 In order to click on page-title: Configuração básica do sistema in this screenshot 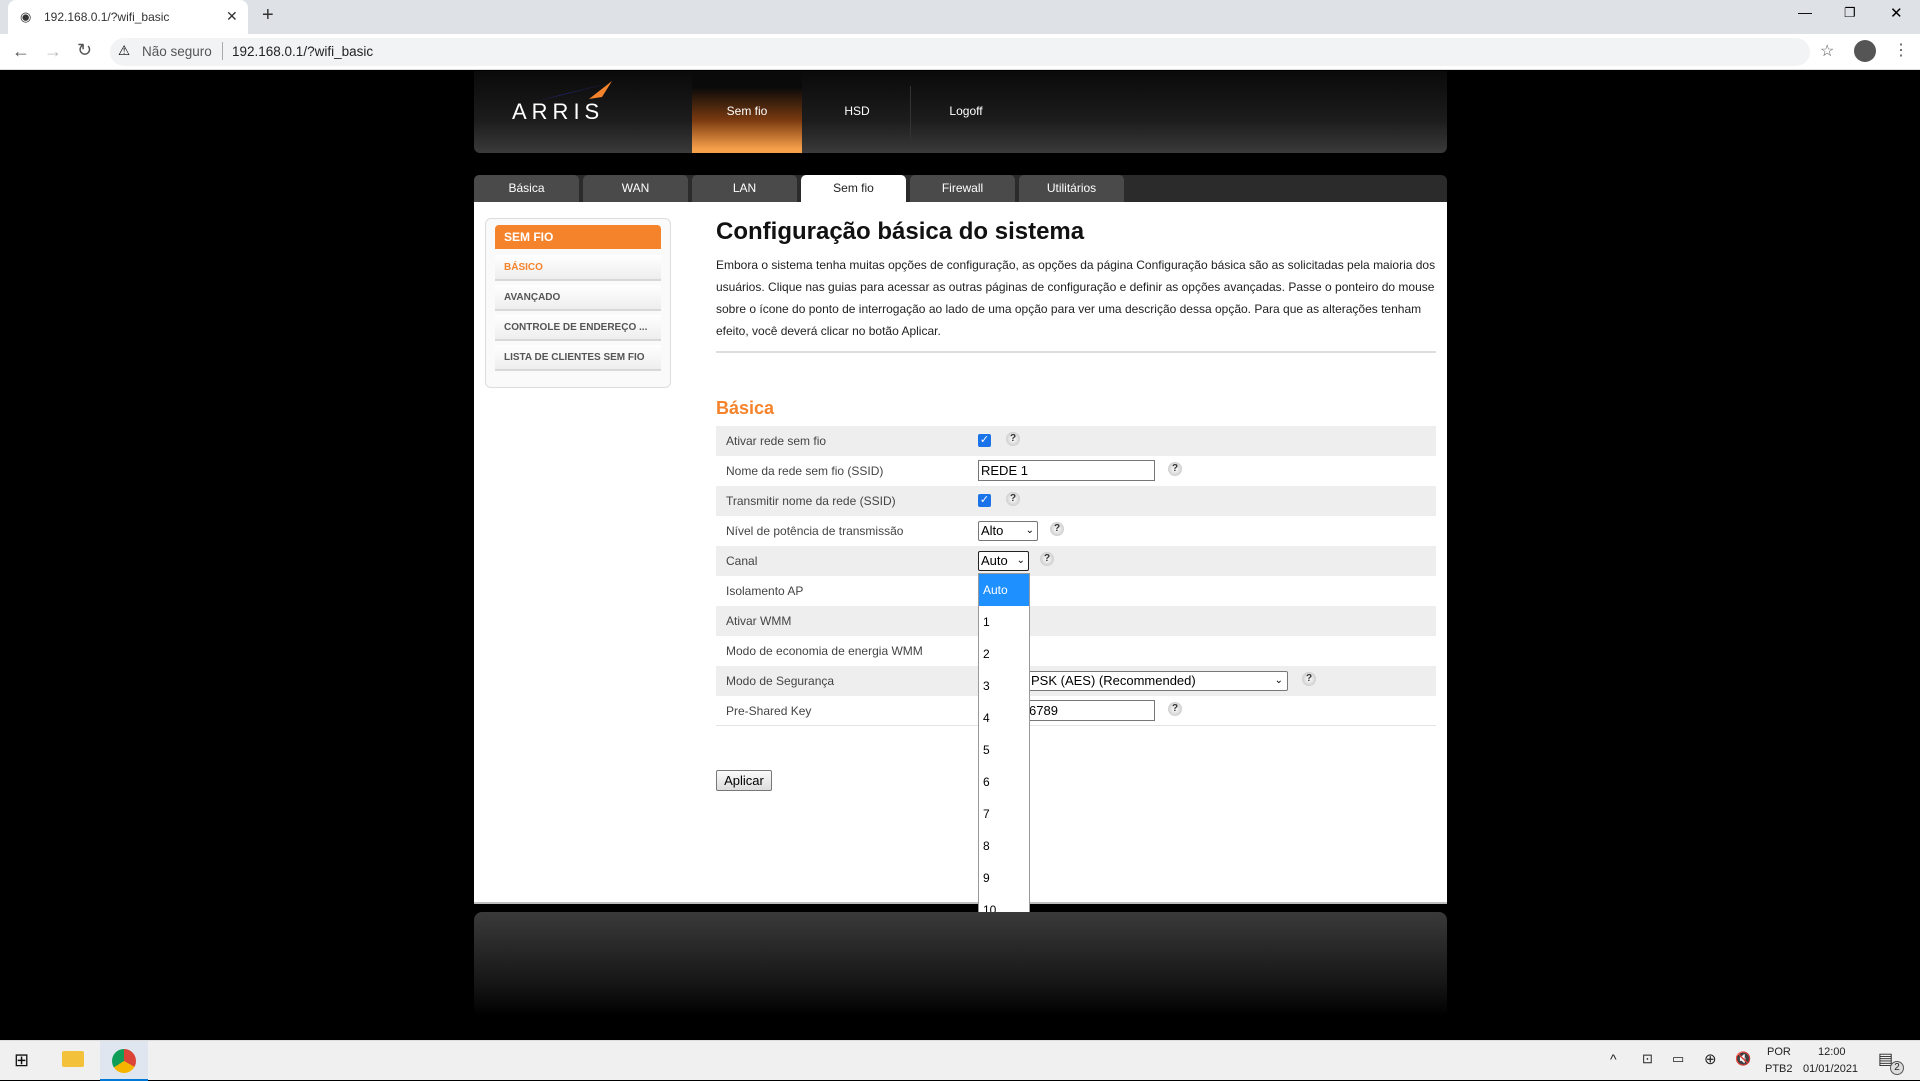, I will do `click(900, 231)`.